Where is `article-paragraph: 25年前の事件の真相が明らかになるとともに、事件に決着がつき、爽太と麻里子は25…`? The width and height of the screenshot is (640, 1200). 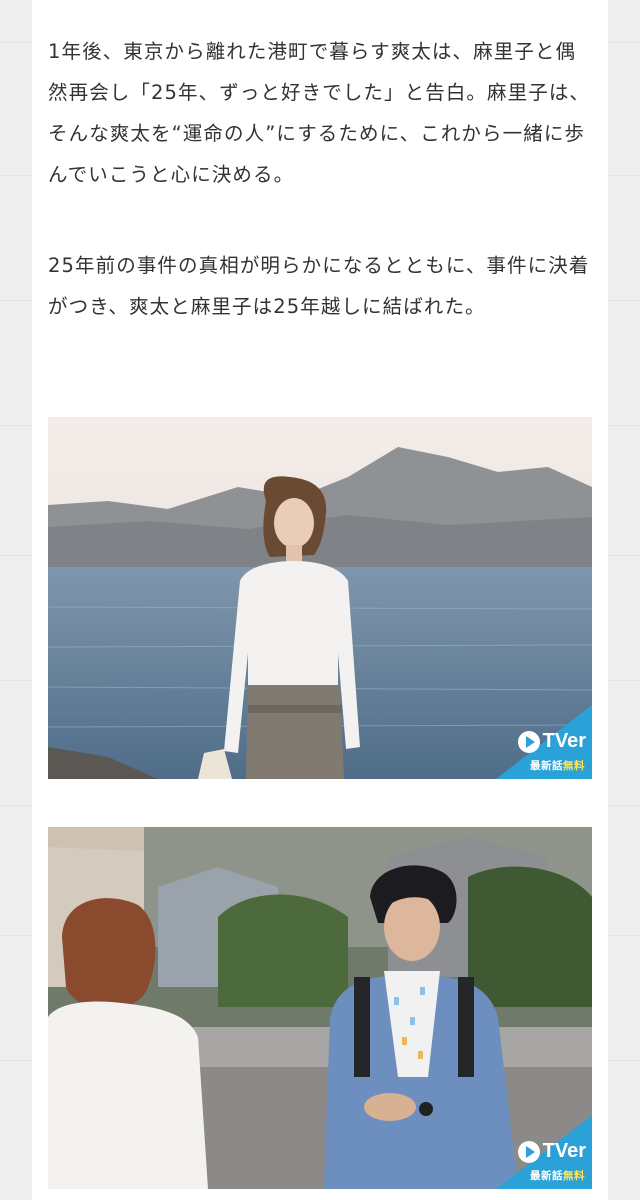 article-paragraph: 25年前の事件の真相が明らかになるとともに、事件に決着がつき、爽太と麻里子は25… is located at coordinates (319, 286).